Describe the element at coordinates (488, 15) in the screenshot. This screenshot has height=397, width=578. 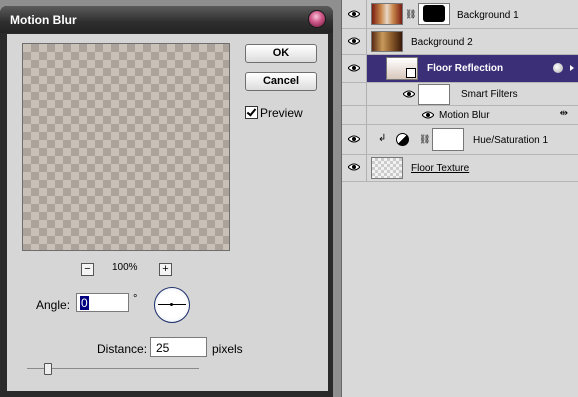
I see `layer-name: Background 1` at that location.